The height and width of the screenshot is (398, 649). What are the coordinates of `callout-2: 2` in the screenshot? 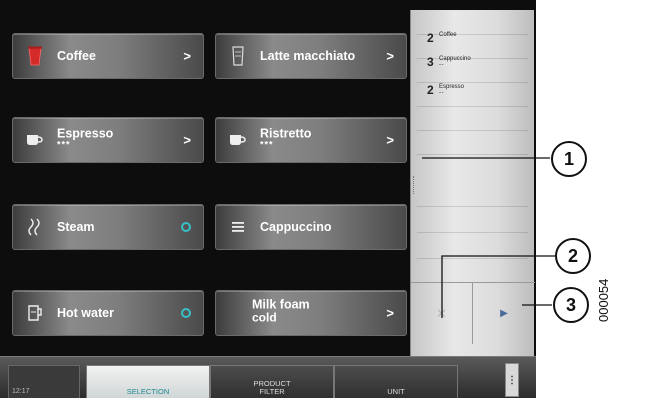 It's located at (573, 256).